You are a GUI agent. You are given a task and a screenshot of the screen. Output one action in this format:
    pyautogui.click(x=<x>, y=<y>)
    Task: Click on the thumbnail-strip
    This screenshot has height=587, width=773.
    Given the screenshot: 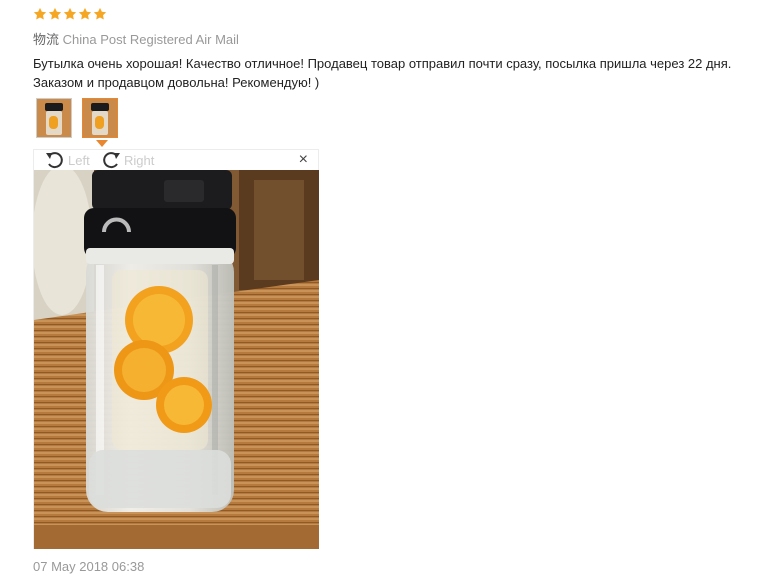 What is the action you would take?
    pyautogui.click(x=77, y=118)
    